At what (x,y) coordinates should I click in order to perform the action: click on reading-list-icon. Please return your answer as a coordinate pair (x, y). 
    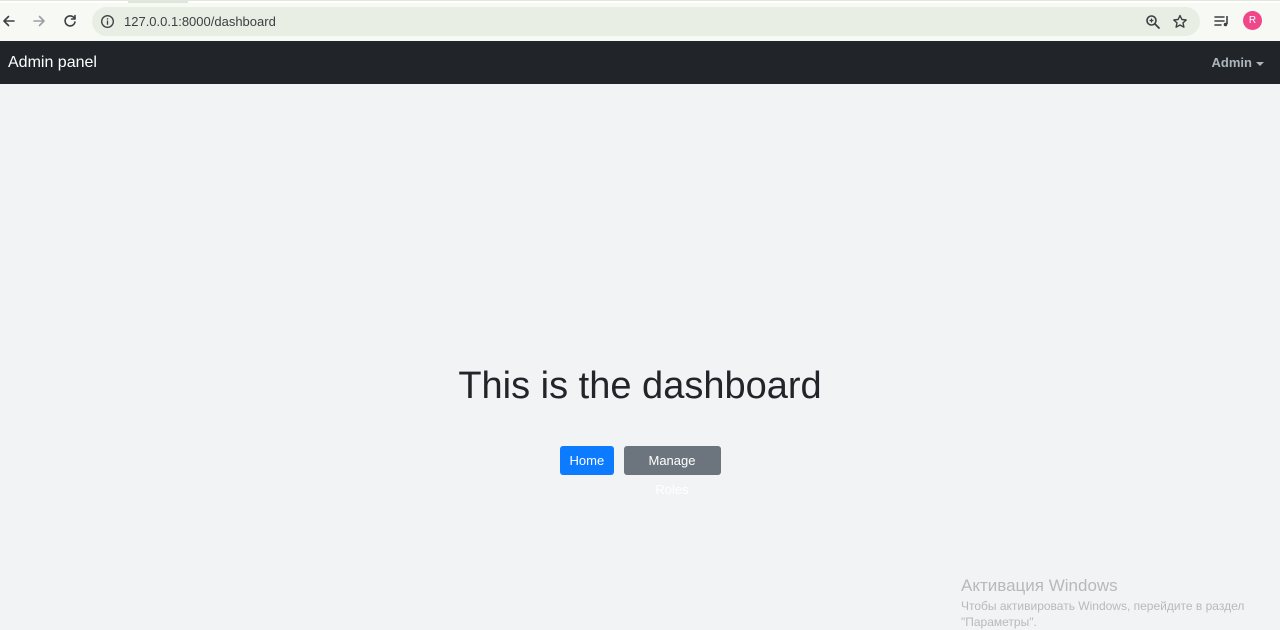
    Looking at the image, I should click on (1222, 21).